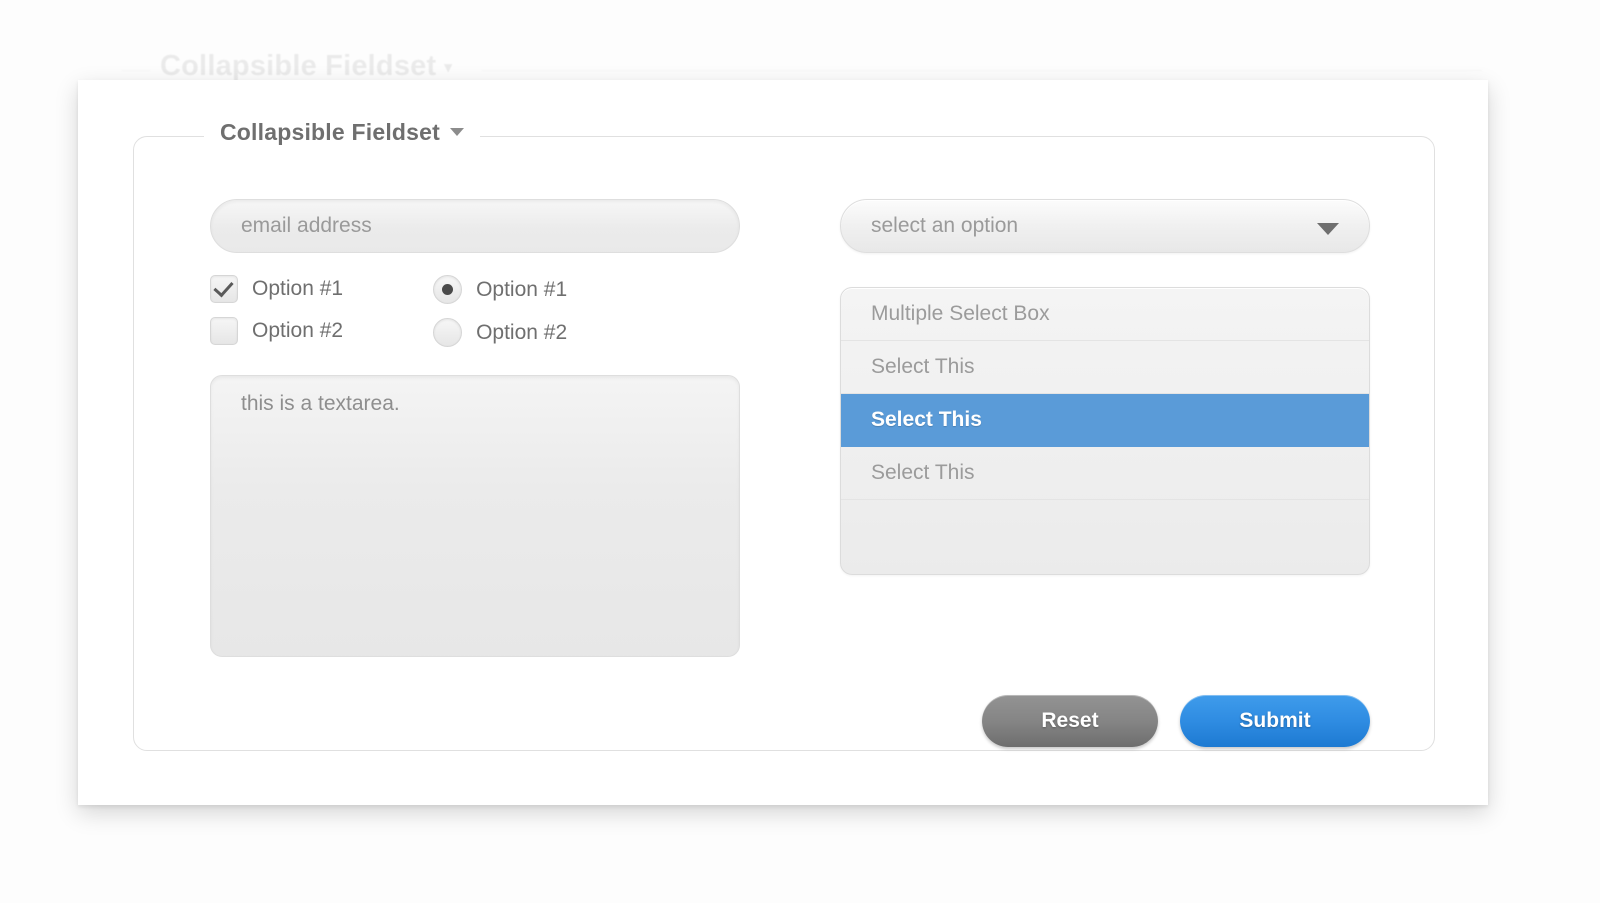 This screenshot has height=903, width=1600. I want to click on reset-button: Reset, so click(1070, 721).